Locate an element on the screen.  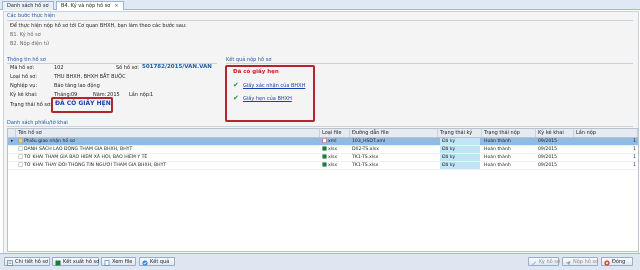
col-ten-ho-so: Tên hồ sơ is located at coordinates (168, 133).